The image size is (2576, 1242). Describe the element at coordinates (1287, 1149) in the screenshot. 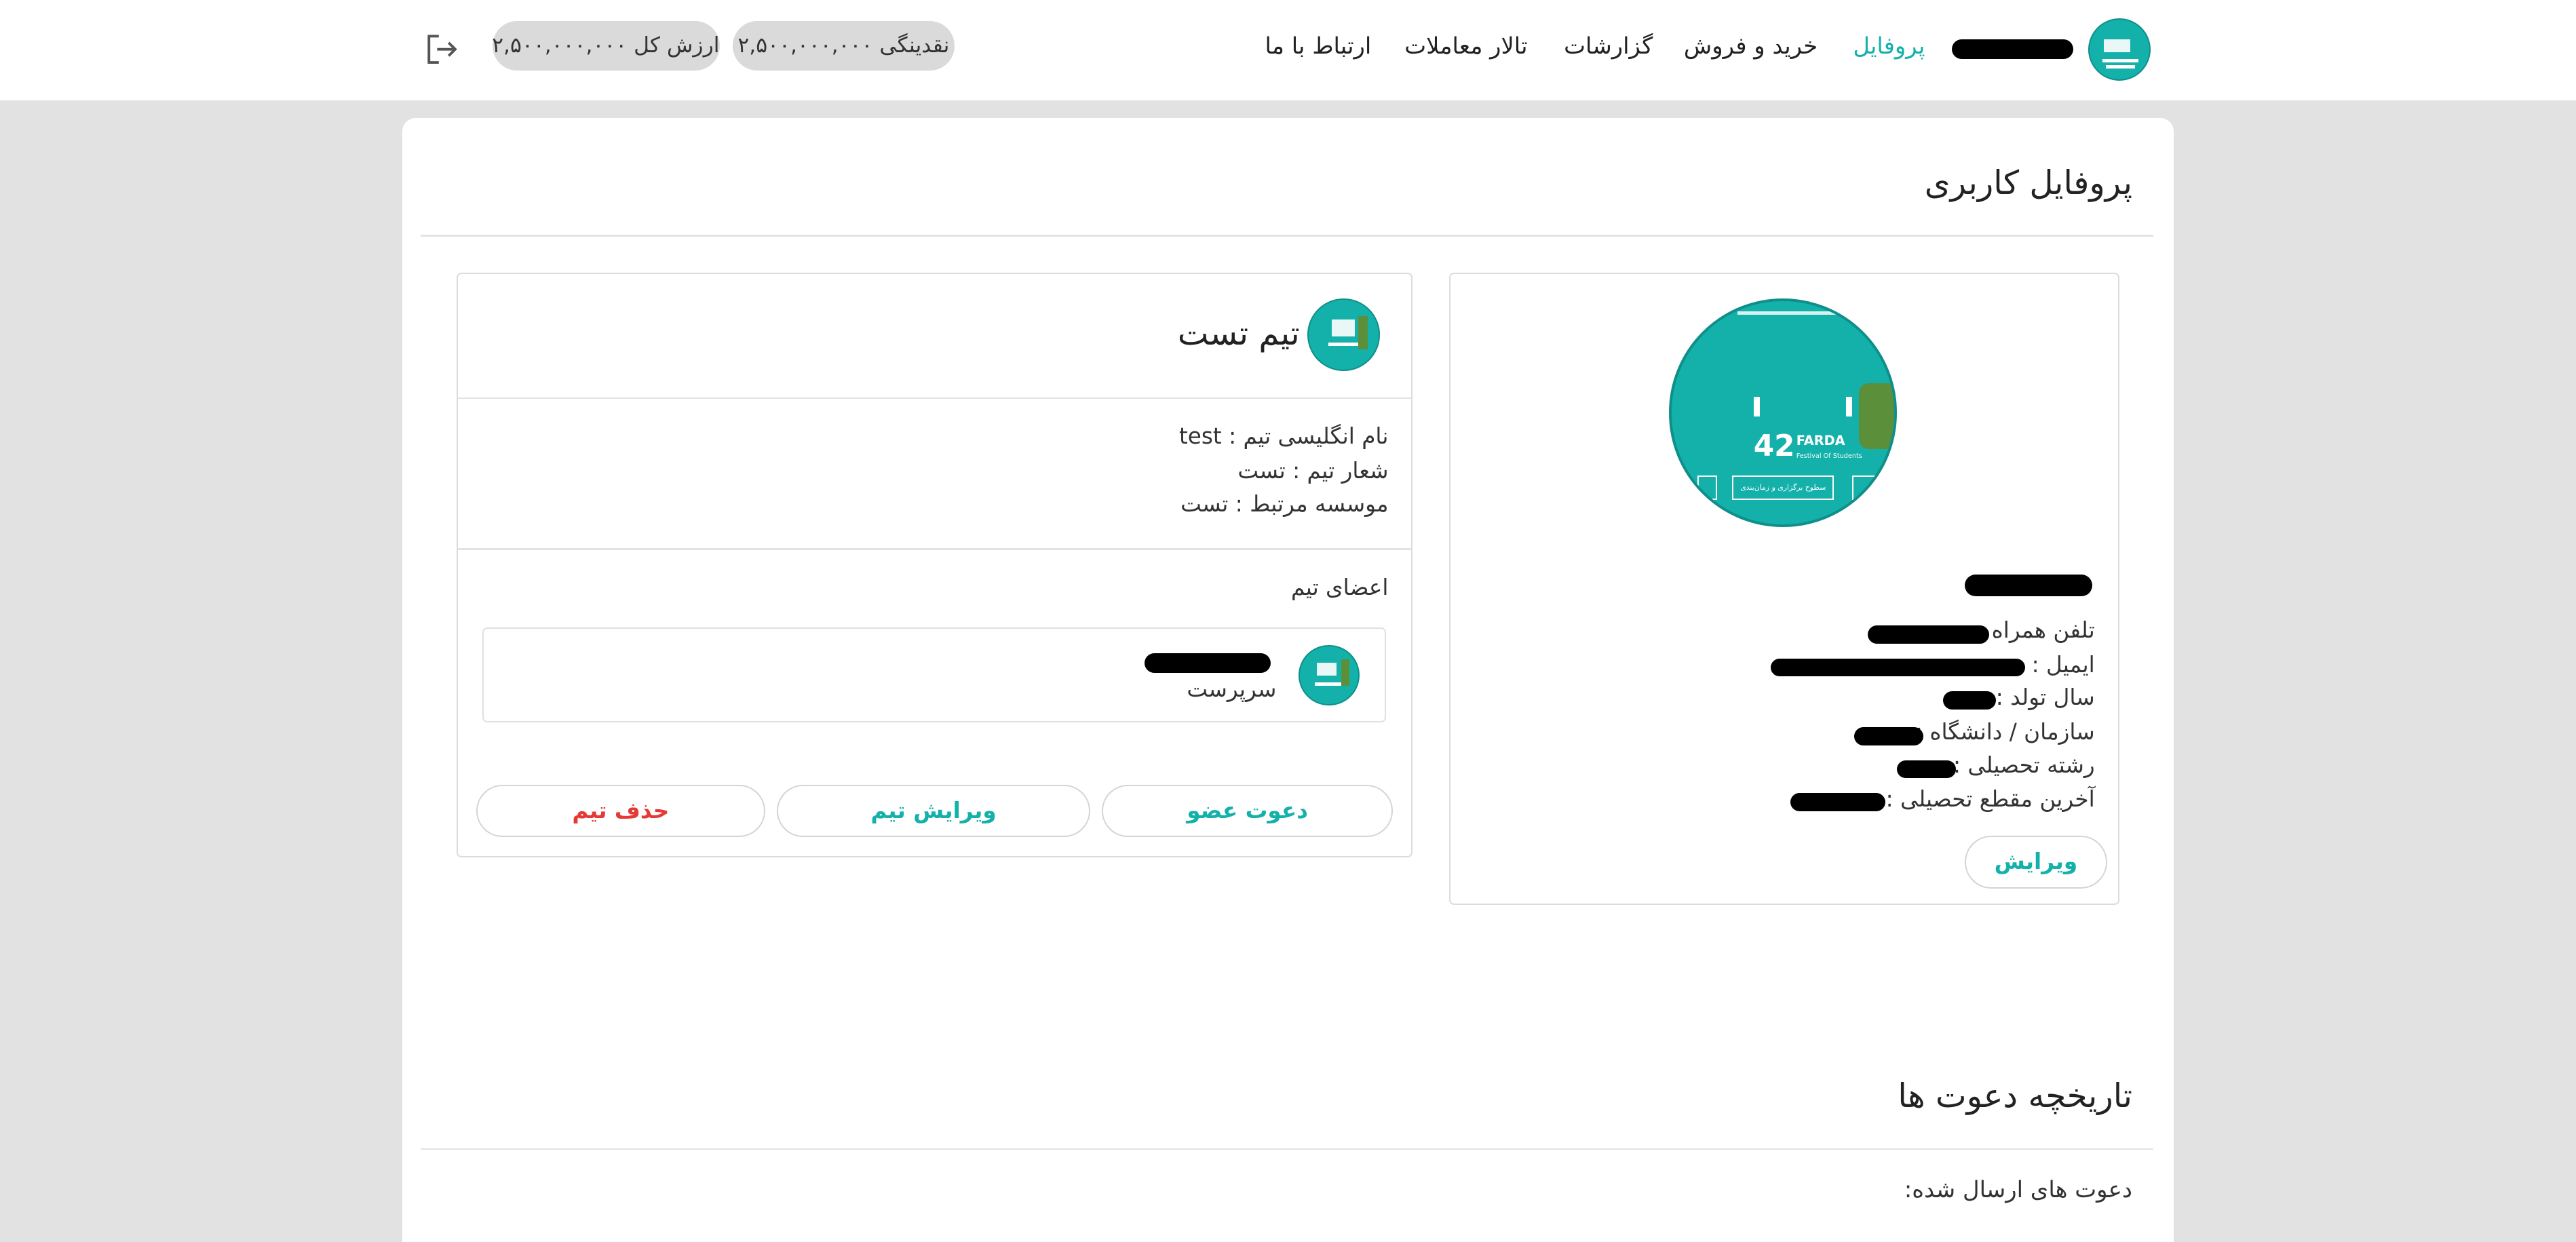

I see `invites-divider` at that location.